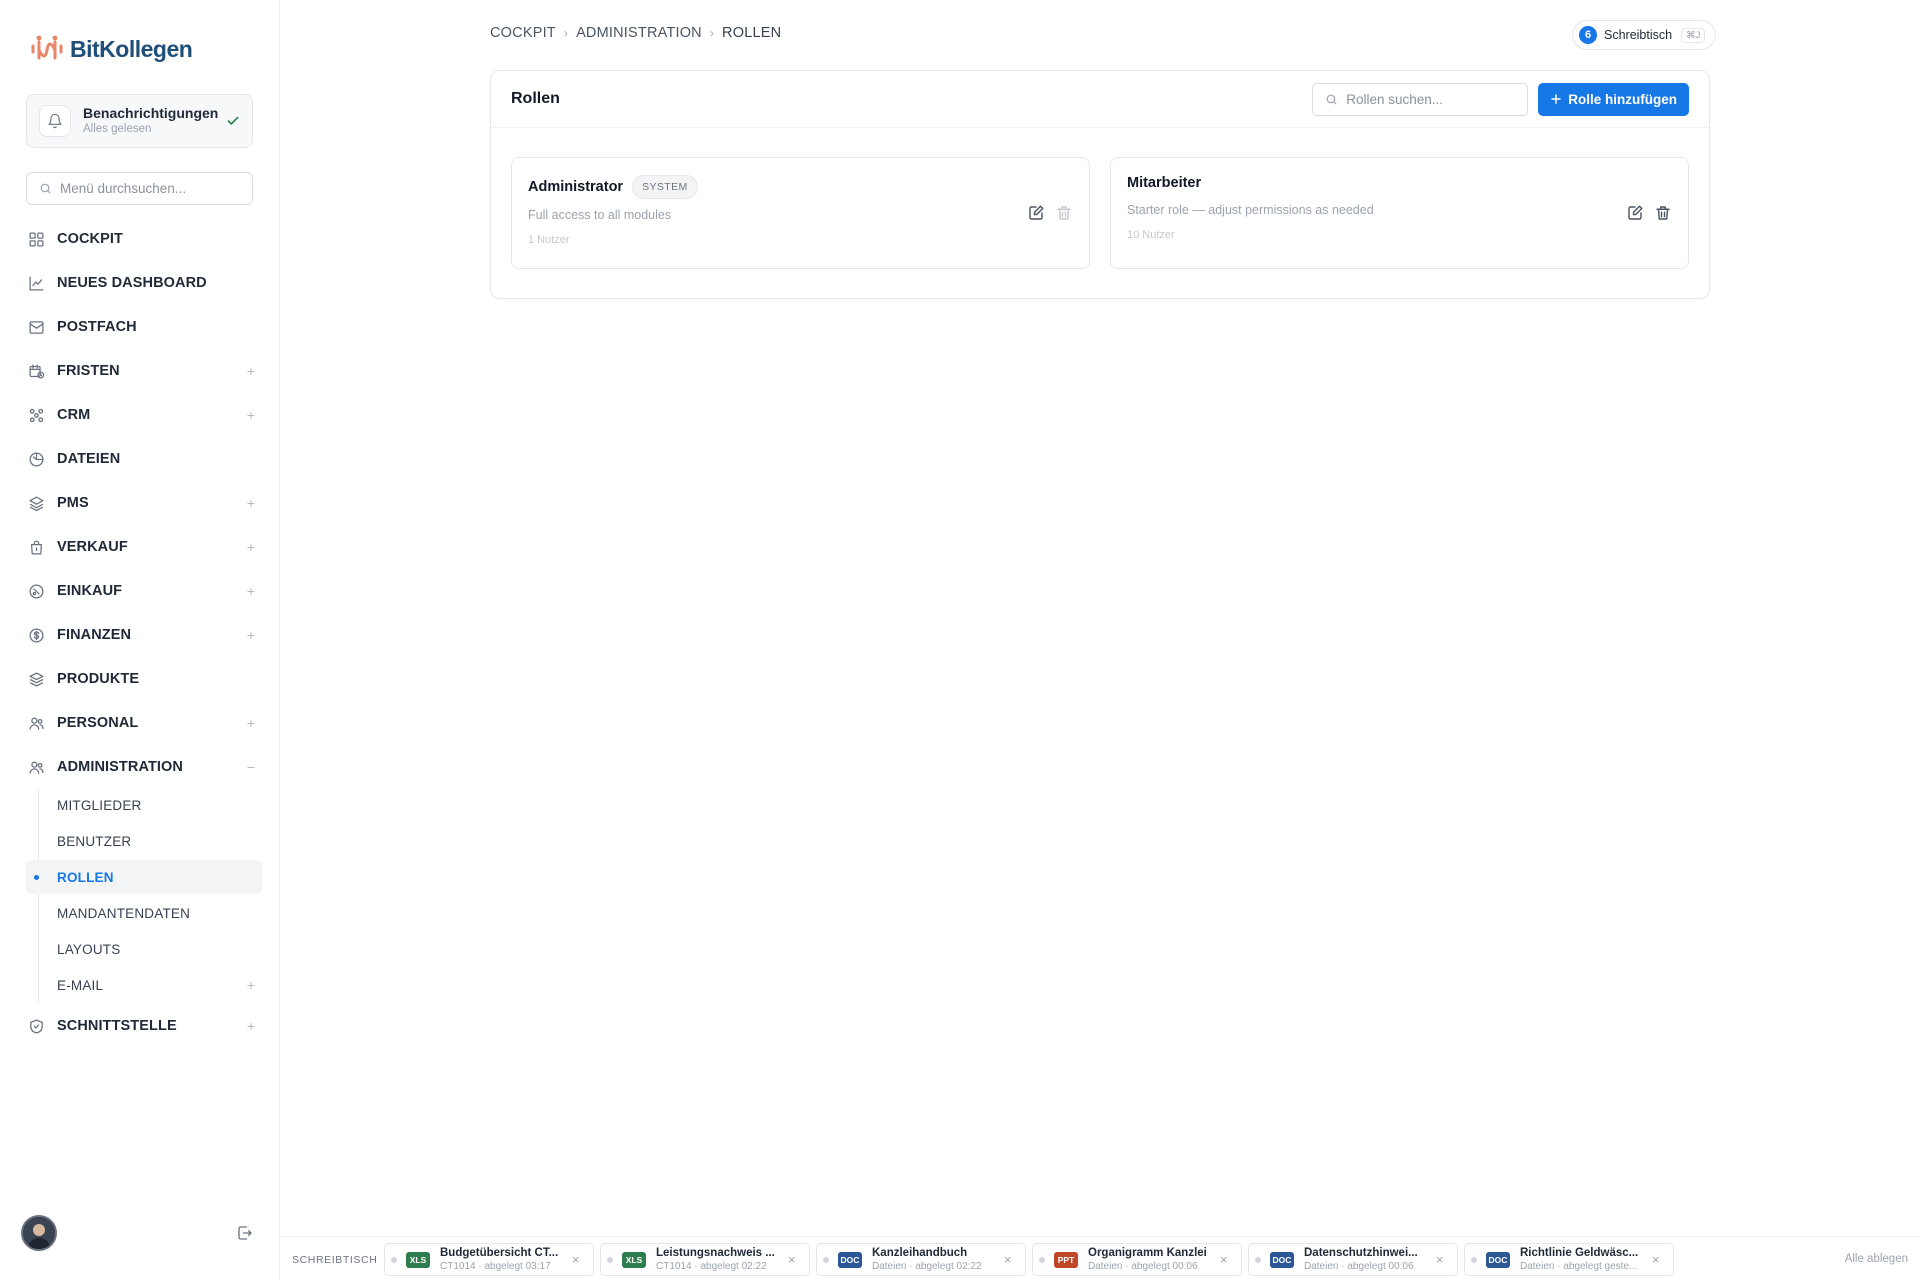 The height and width of the screenshot is (1280, 1920). I want to click on shortcut-hint: ⌘J, so click(1693, 35).